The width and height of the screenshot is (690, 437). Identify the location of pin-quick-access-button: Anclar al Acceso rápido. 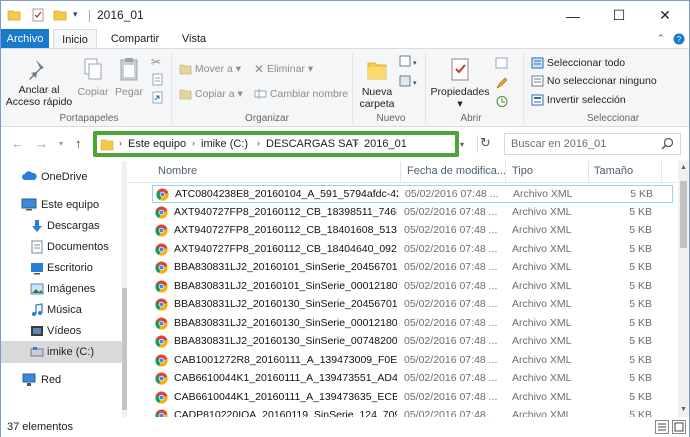
(39, 82).